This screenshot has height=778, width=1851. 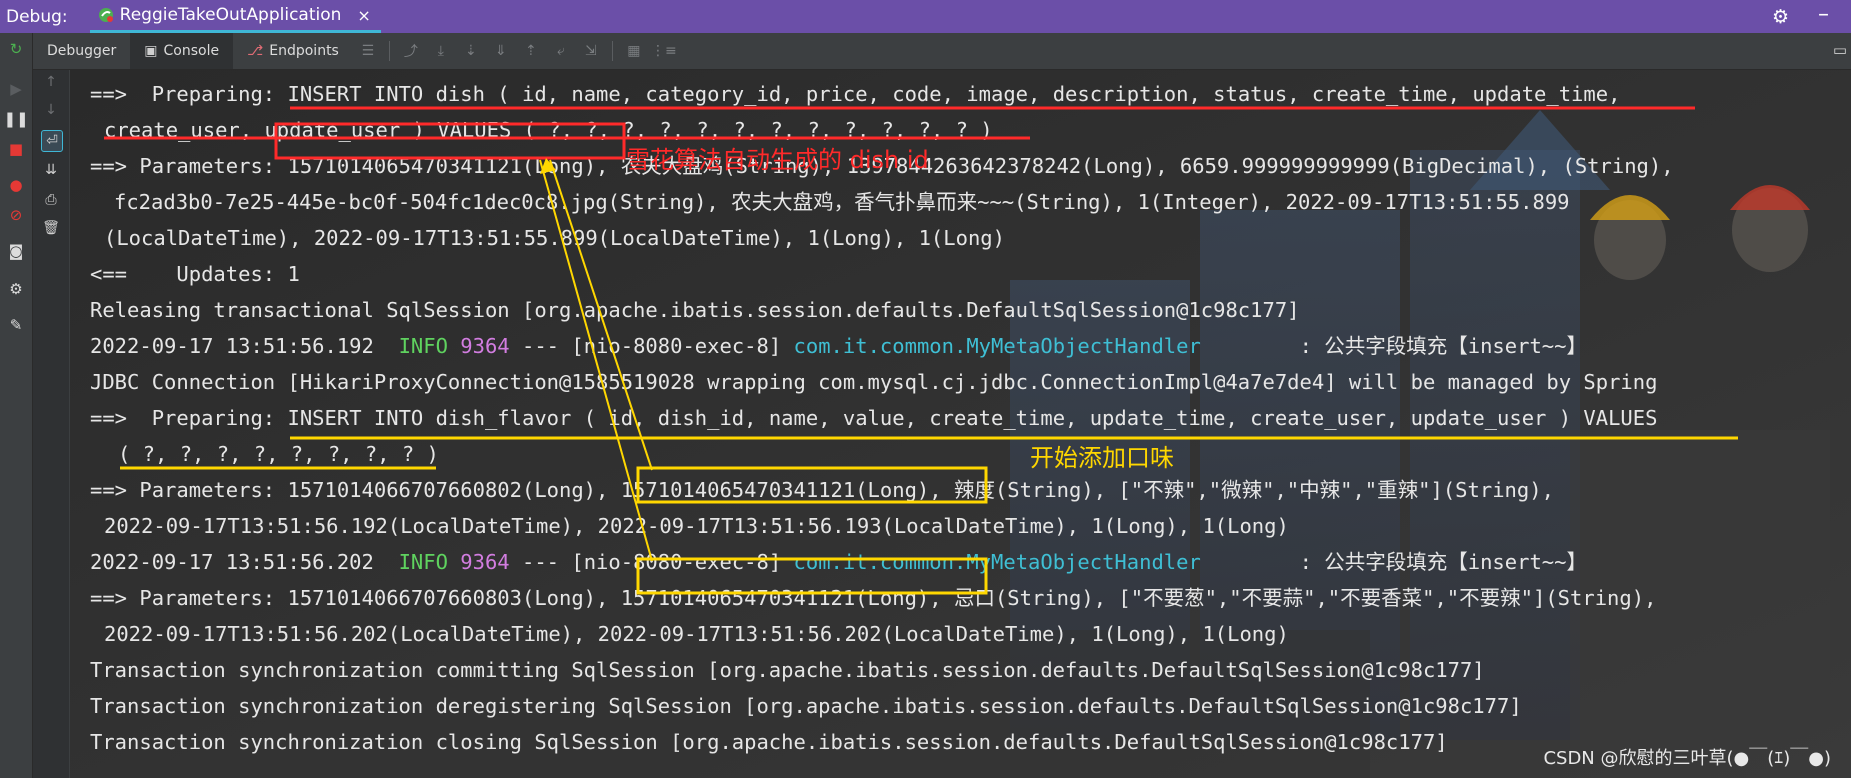 I want to click on debug-left-rail: ↻ ▶ ❚❚ ■ ● ⊘ ◙ ⚙ ✎, so click(x=16, y=405).